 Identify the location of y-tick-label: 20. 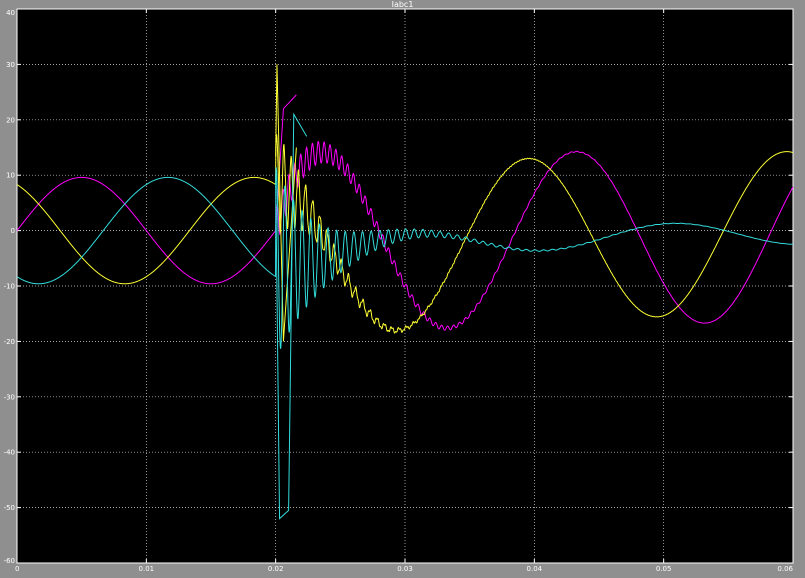
(10, 120).